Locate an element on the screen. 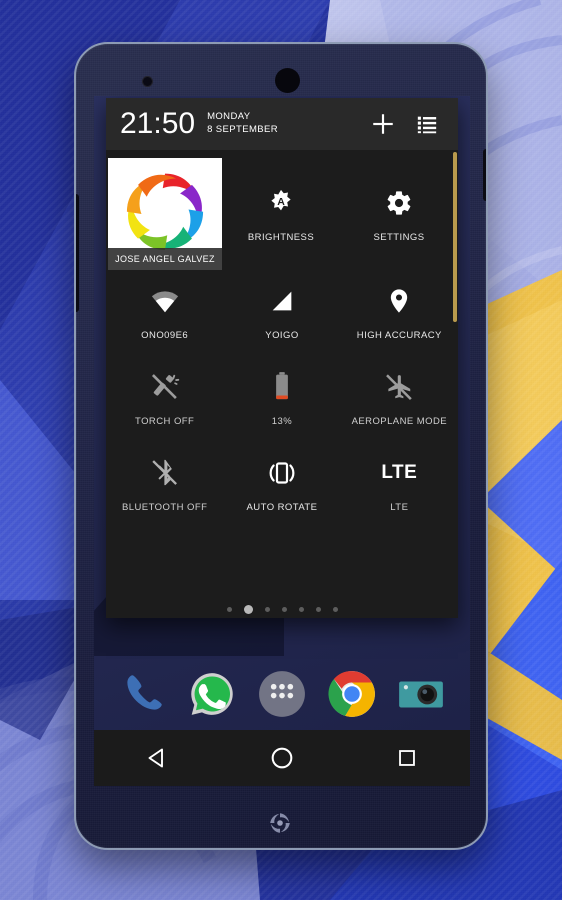 The height and width of the screenshot is (900, 562). dock-app-camera is located at coordinates (421, 694).